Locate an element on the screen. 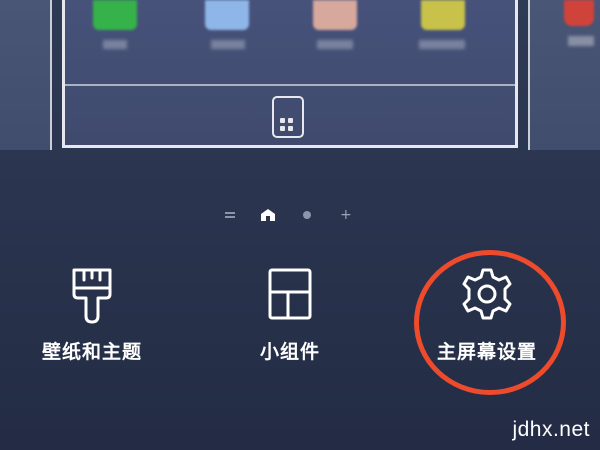  previous-page-preview is located at coordinates (26, 75).